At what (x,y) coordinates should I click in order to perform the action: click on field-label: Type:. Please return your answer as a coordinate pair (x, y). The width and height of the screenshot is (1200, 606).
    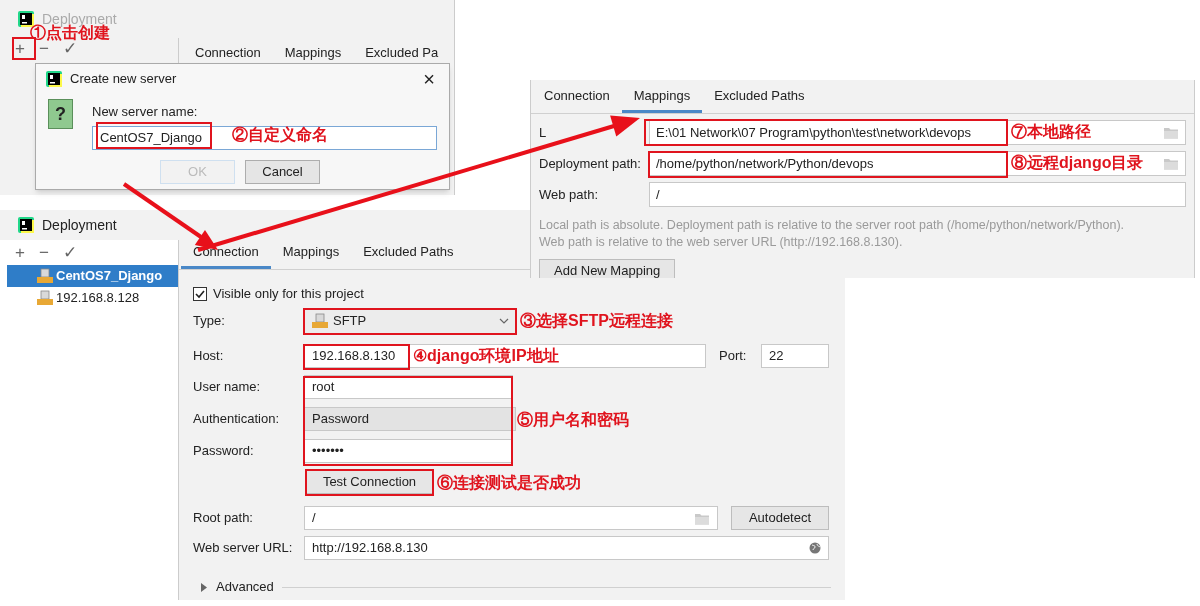
    Looking at the image, I should click on (209, 321).